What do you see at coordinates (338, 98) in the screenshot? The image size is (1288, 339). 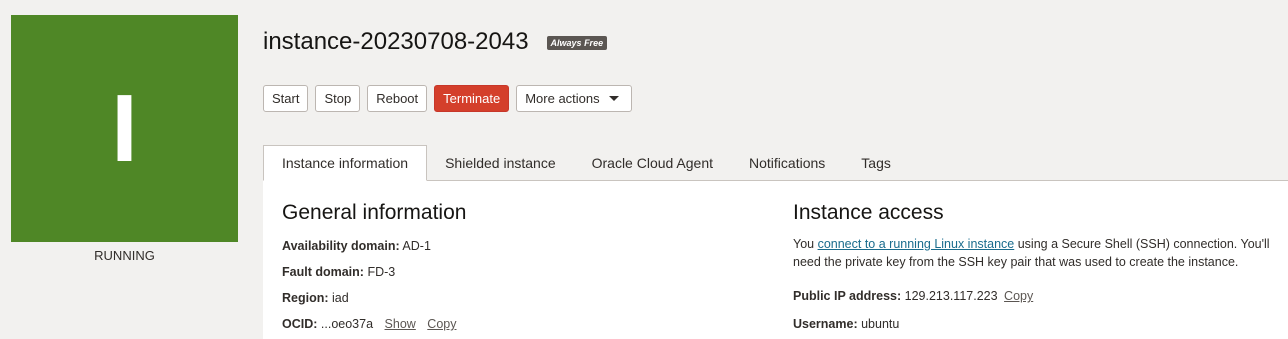 I see `stop-button: Stop` at bounding box center [338, 98].